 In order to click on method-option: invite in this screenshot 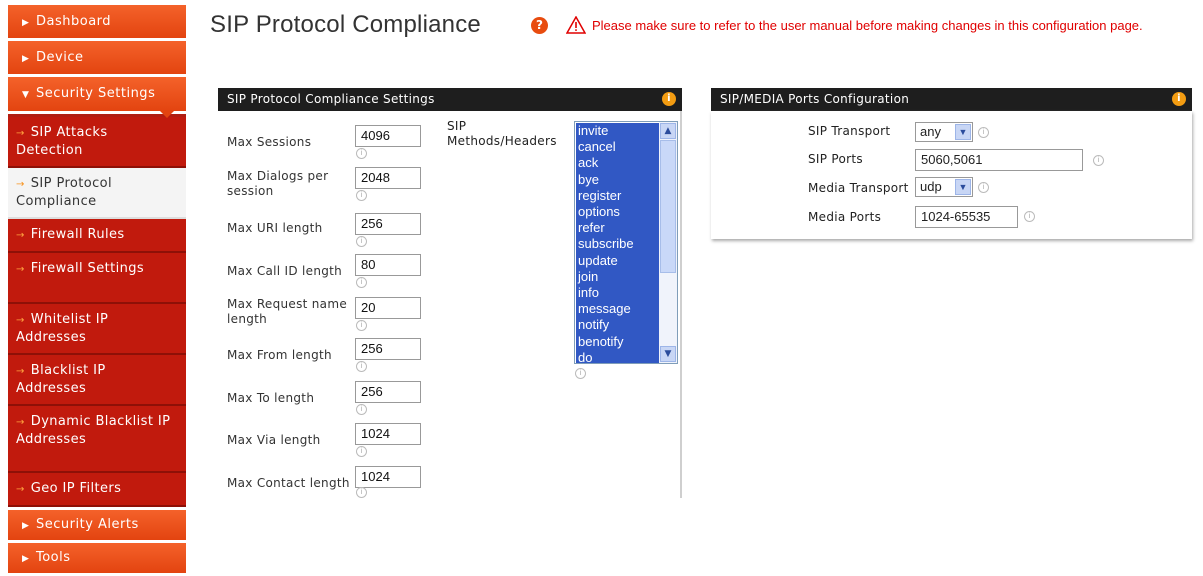, I will do `click(618, 131)`.